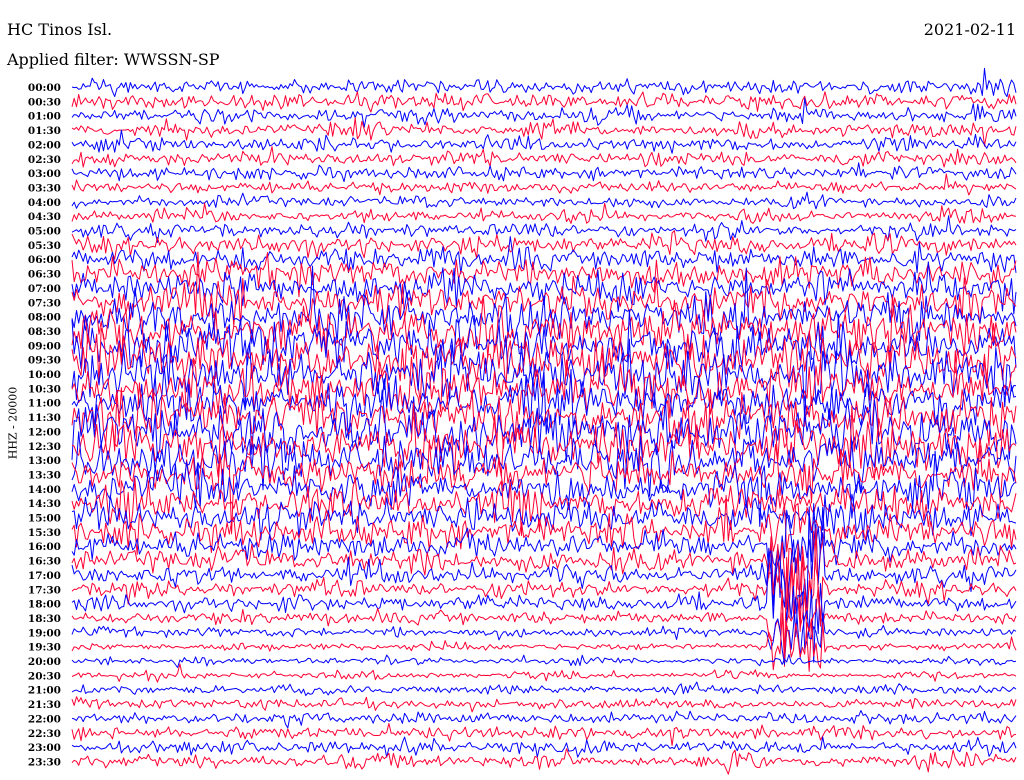 This screenshot has width=1024, height=780. Describe the element at coordinates (44, 633) in the screenshot. I see `time-label: 19:00` at that location.